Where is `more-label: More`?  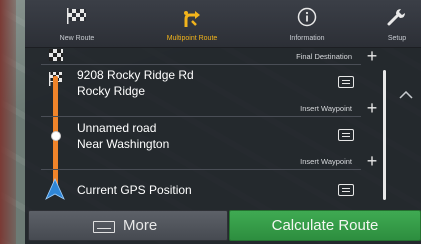
more-label: More is located at coordinates (140, 225).